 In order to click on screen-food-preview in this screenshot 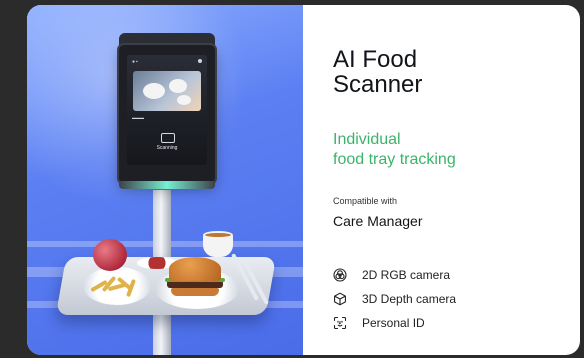, I will do `click(167, 91)`.